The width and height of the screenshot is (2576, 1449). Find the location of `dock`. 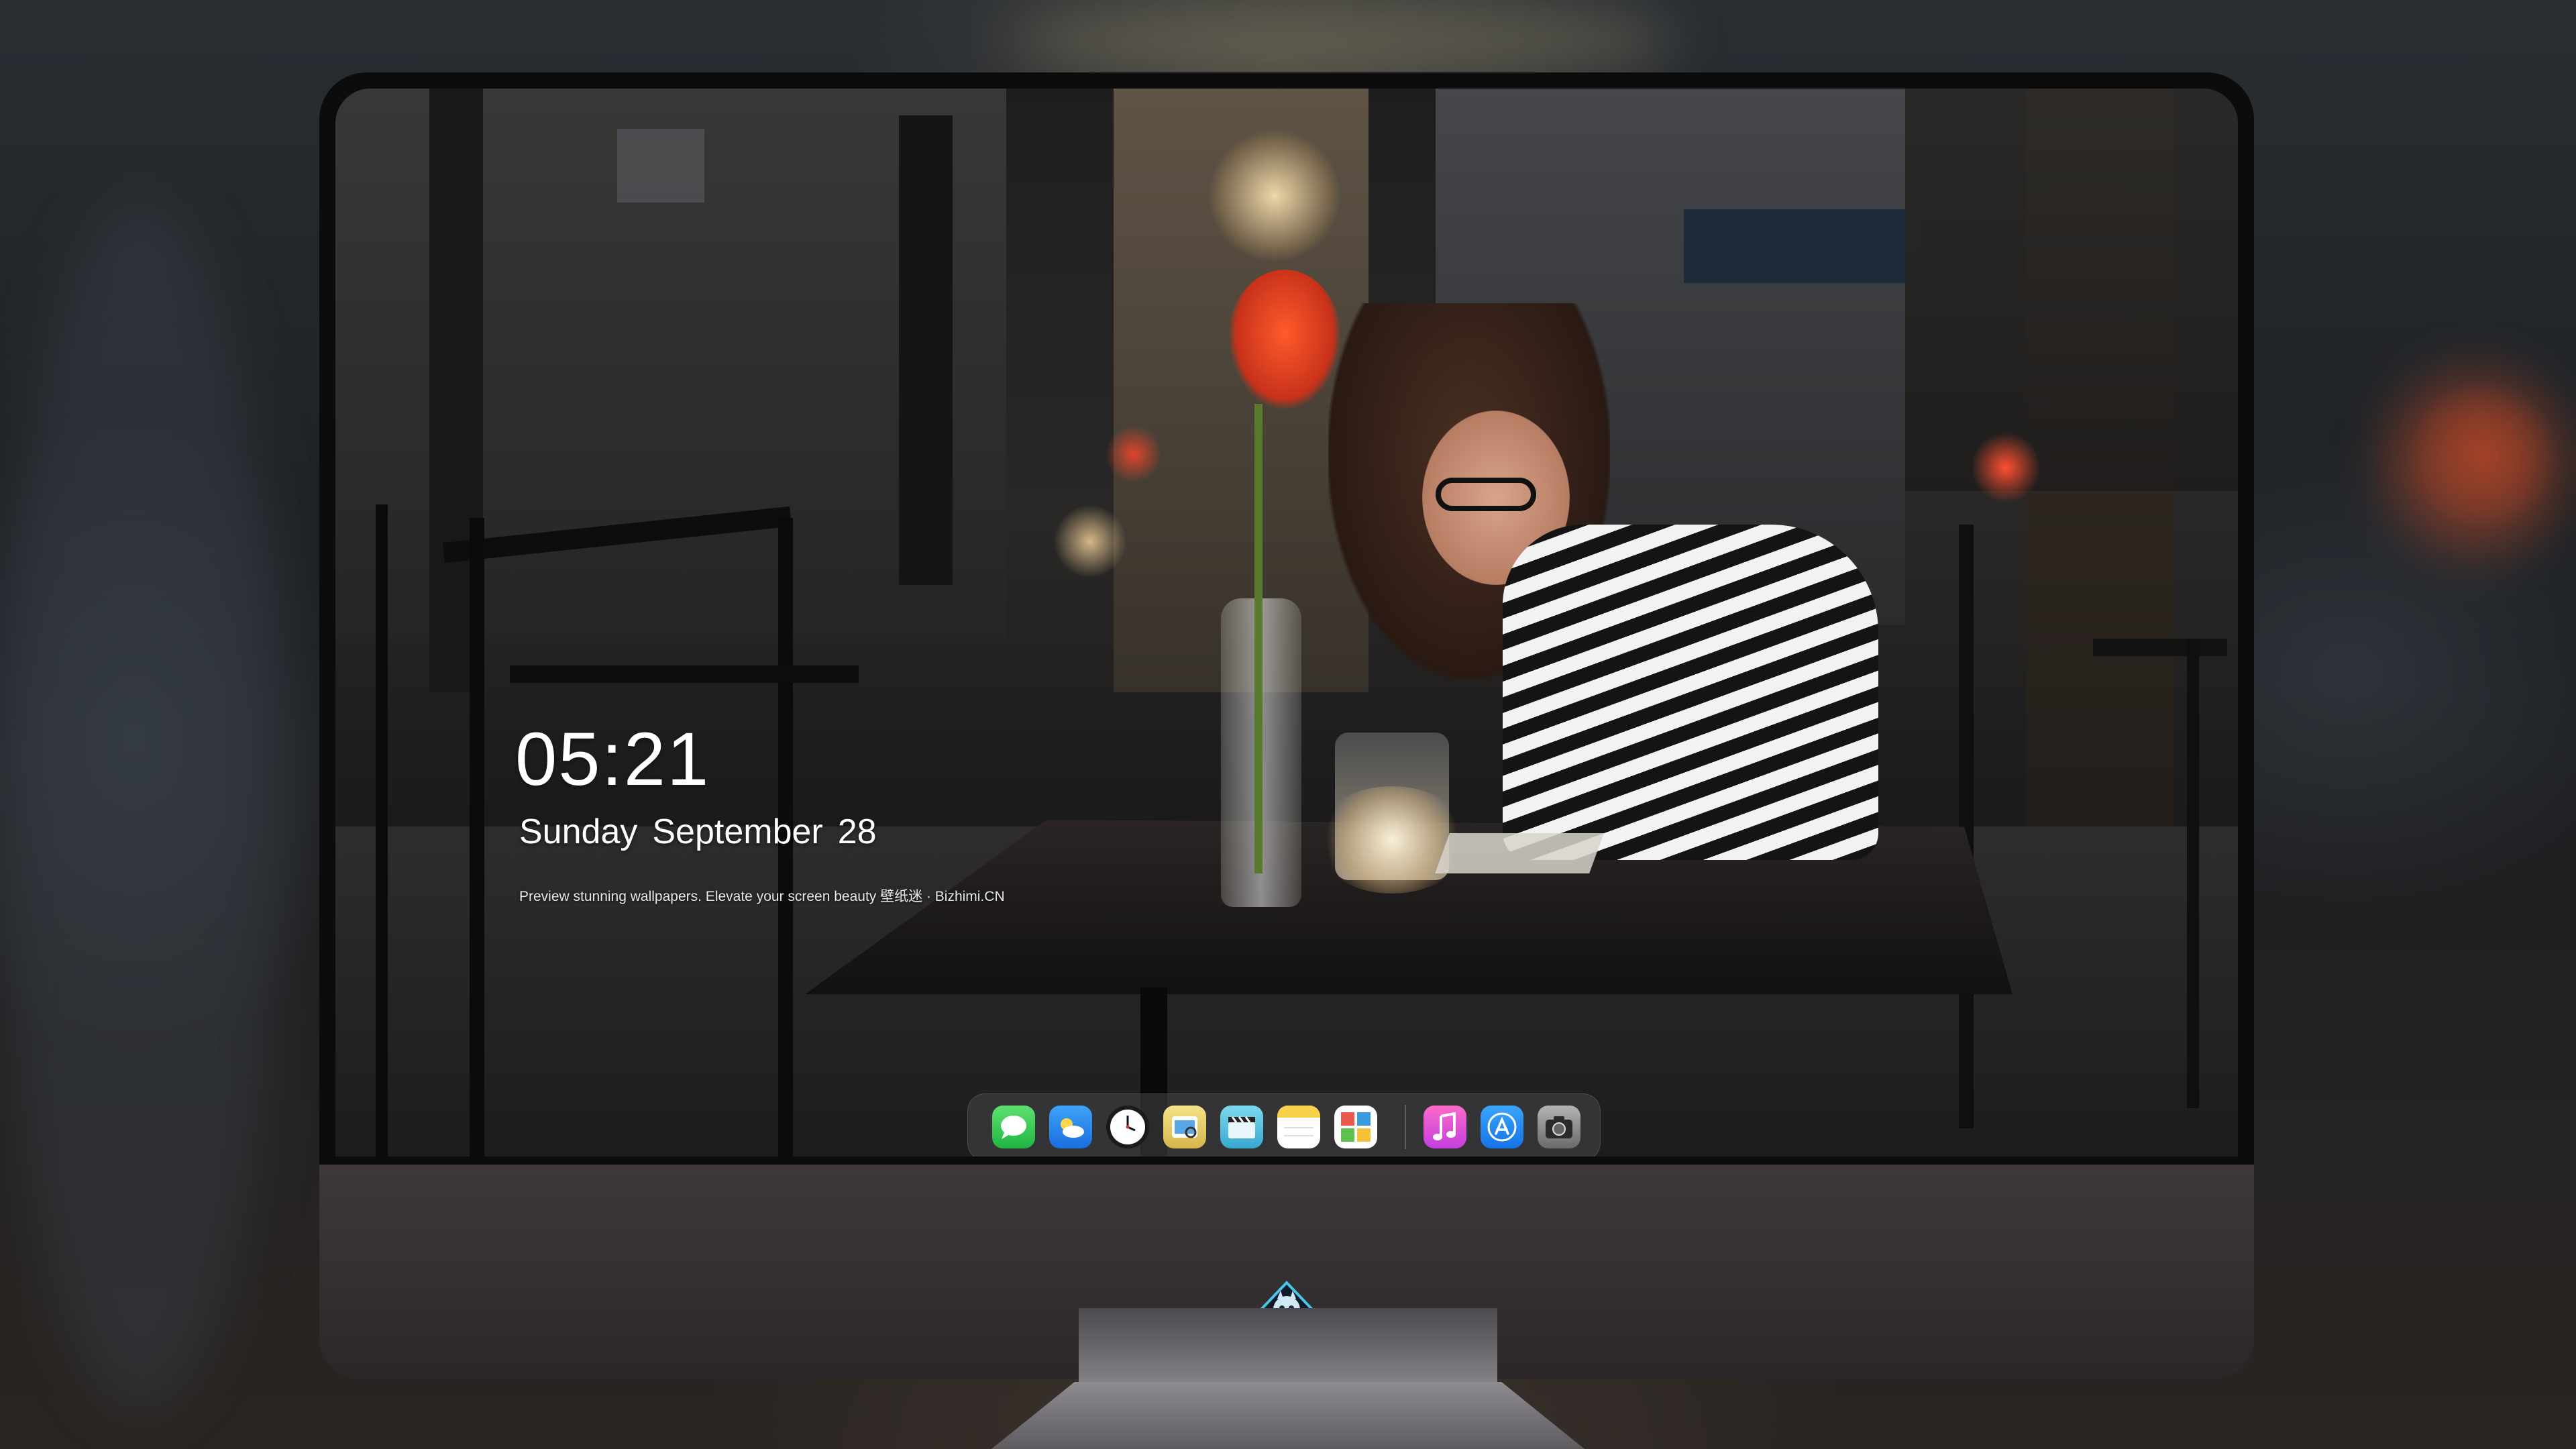

dock is located at coordinates (1284, 1125).